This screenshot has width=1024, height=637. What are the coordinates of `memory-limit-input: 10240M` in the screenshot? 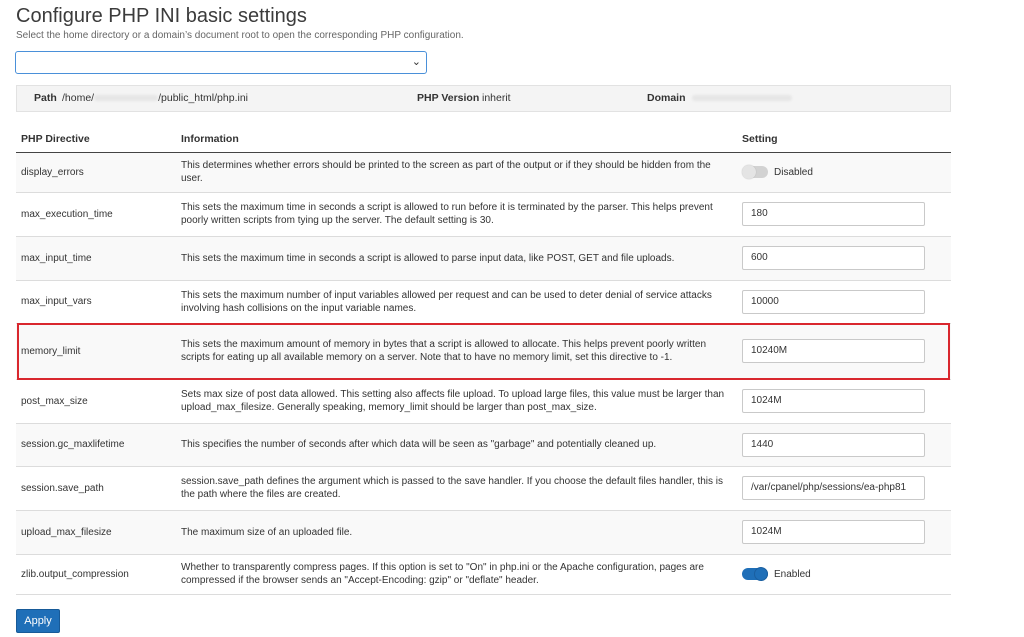 It's located at (833, 351).